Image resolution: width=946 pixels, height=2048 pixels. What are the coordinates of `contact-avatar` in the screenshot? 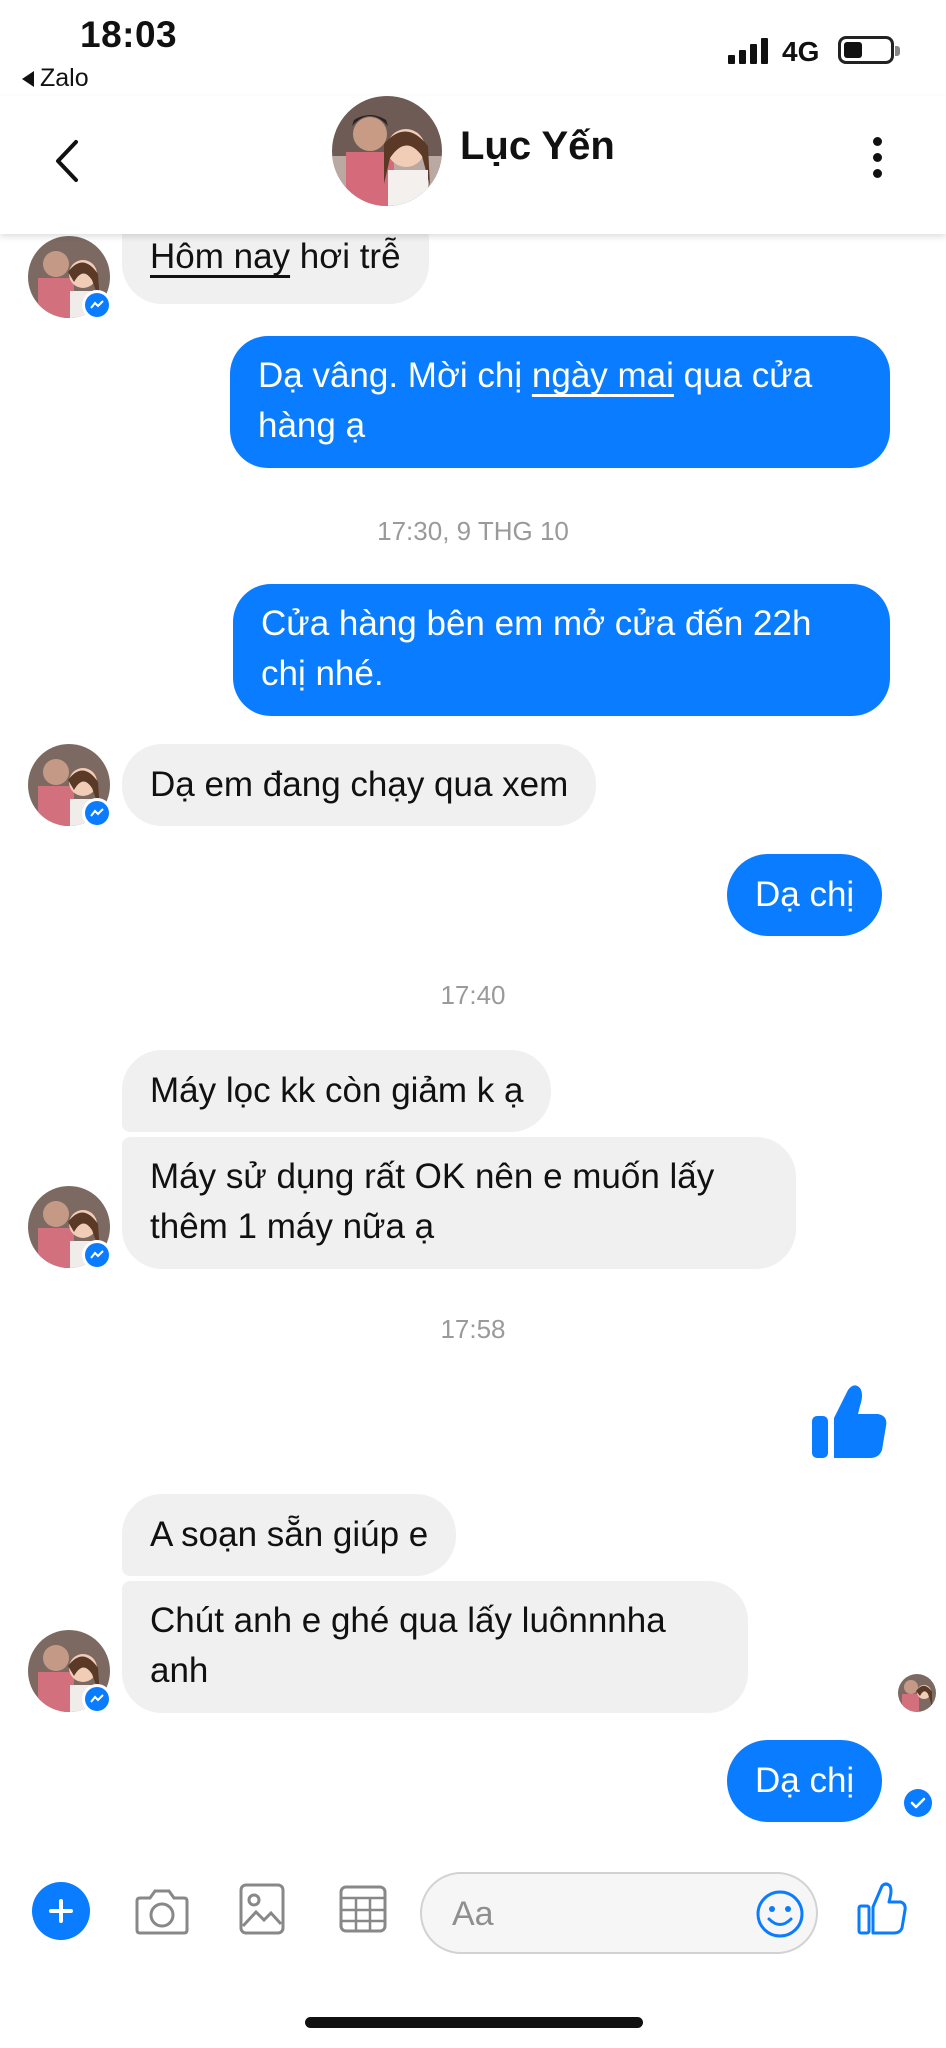 It's located at (387, 151).